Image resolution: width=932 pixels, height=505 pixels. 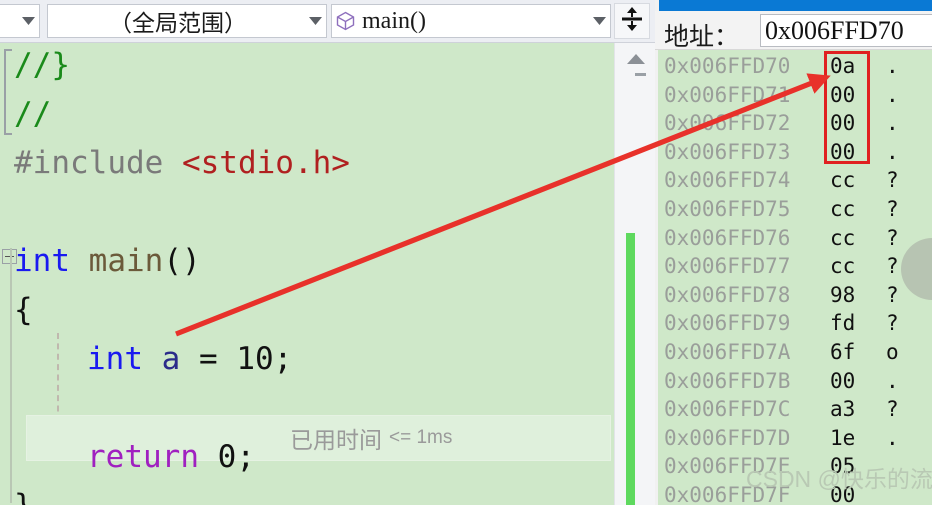 I want to click on memory-row-address: 0x006FFD73, so click(x=727, y=151).